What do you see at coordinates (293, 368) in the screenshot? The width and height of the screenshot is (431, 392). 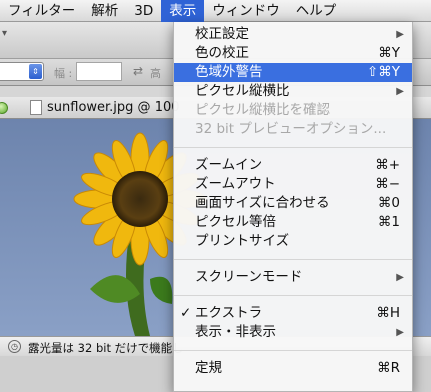 I see `menu-item-rulers: 定規 ⌘R` at bounding box center [293, 368].